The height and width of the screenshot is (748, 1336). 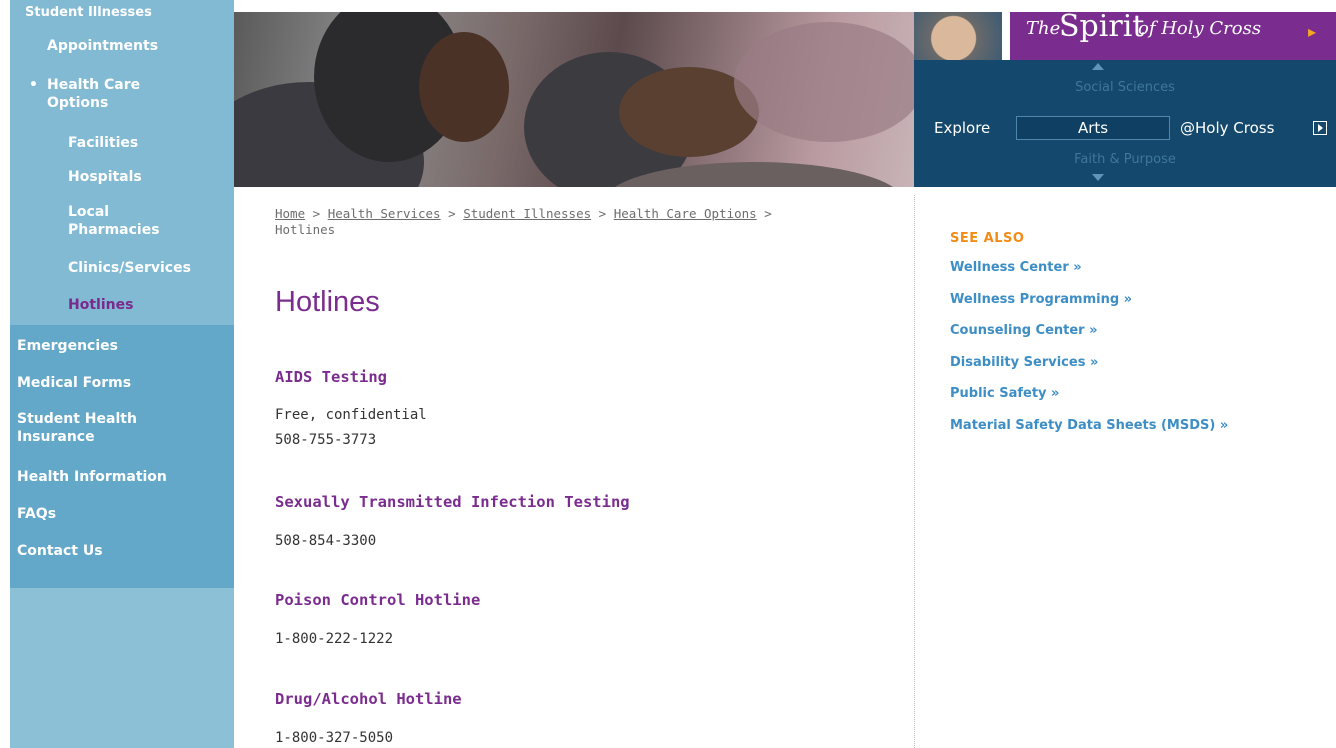 What do you see at coordinates (327, 302) in the screenshot?
I see `page-title: Hotlines` at bounding box center [327, 302].